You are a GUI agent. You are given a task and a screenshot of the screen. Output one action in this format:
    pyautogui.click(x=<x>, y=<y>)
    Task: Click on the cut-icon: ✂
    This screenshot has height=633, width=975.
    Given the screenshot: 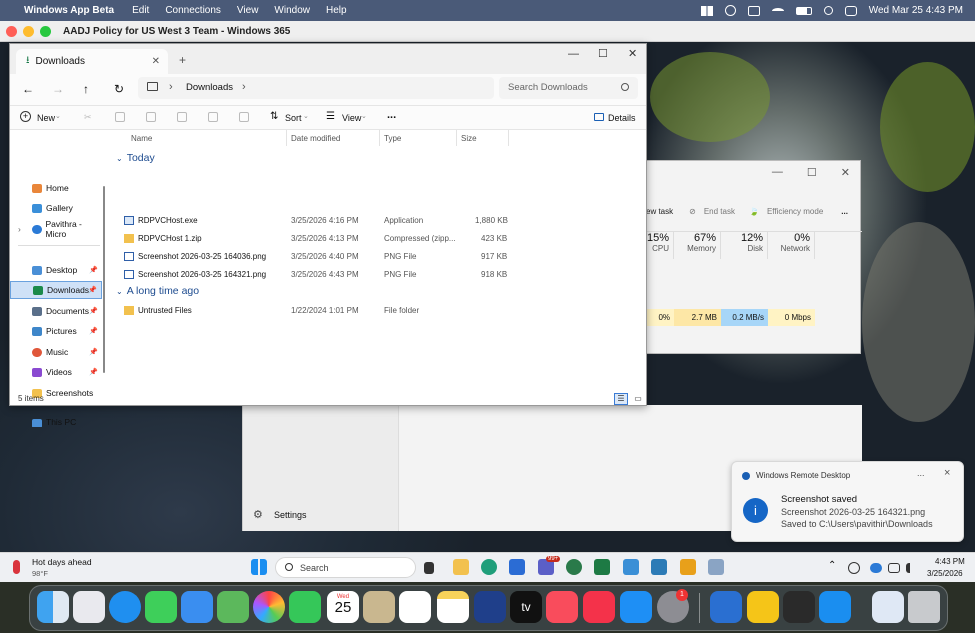 What is the action you would take?
    pyautogui.click(x=89, y=117)
    